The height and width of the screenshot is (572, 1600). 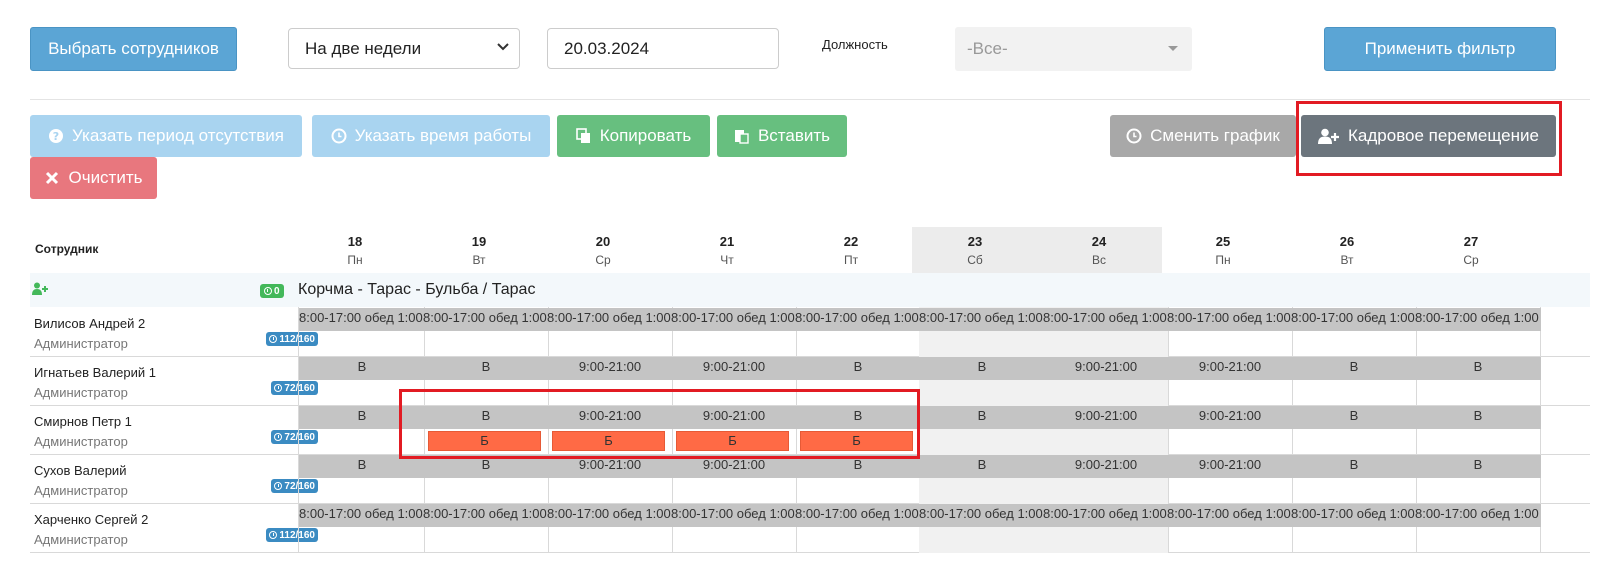 What do you see at coordinates (1429, 138) in the screenshot?
I see `highlight-transfer-button` at bounding box center [1429, 138].